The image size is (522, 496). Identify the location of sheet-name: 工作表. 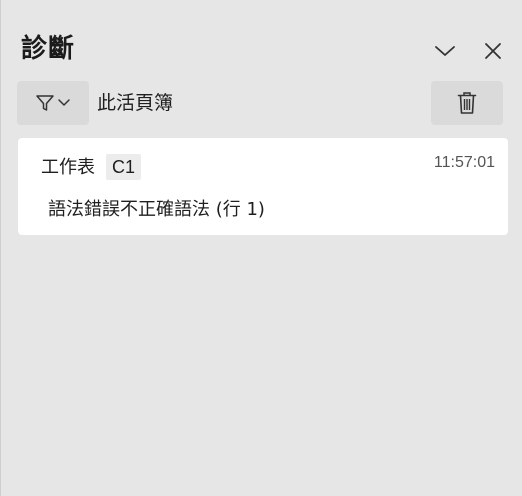
(68, 167).